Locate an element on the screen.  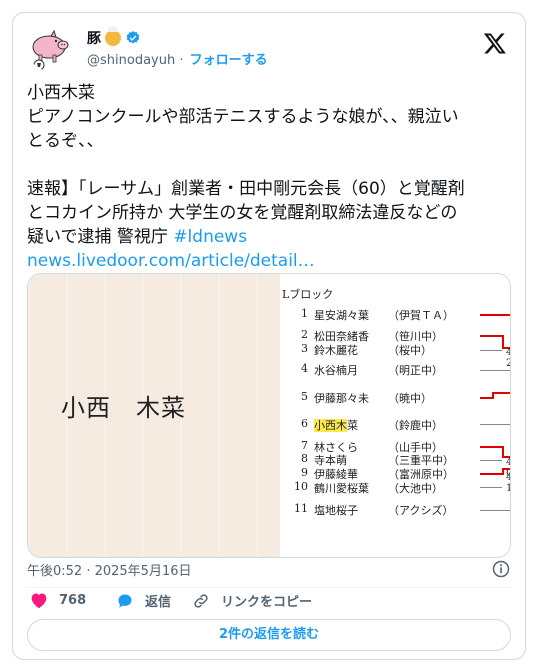
tweet-line-5: 速報】「レーサム」創業者・田中剛元会長（60）と覚醒剤 is located at coordinates (246, 189).